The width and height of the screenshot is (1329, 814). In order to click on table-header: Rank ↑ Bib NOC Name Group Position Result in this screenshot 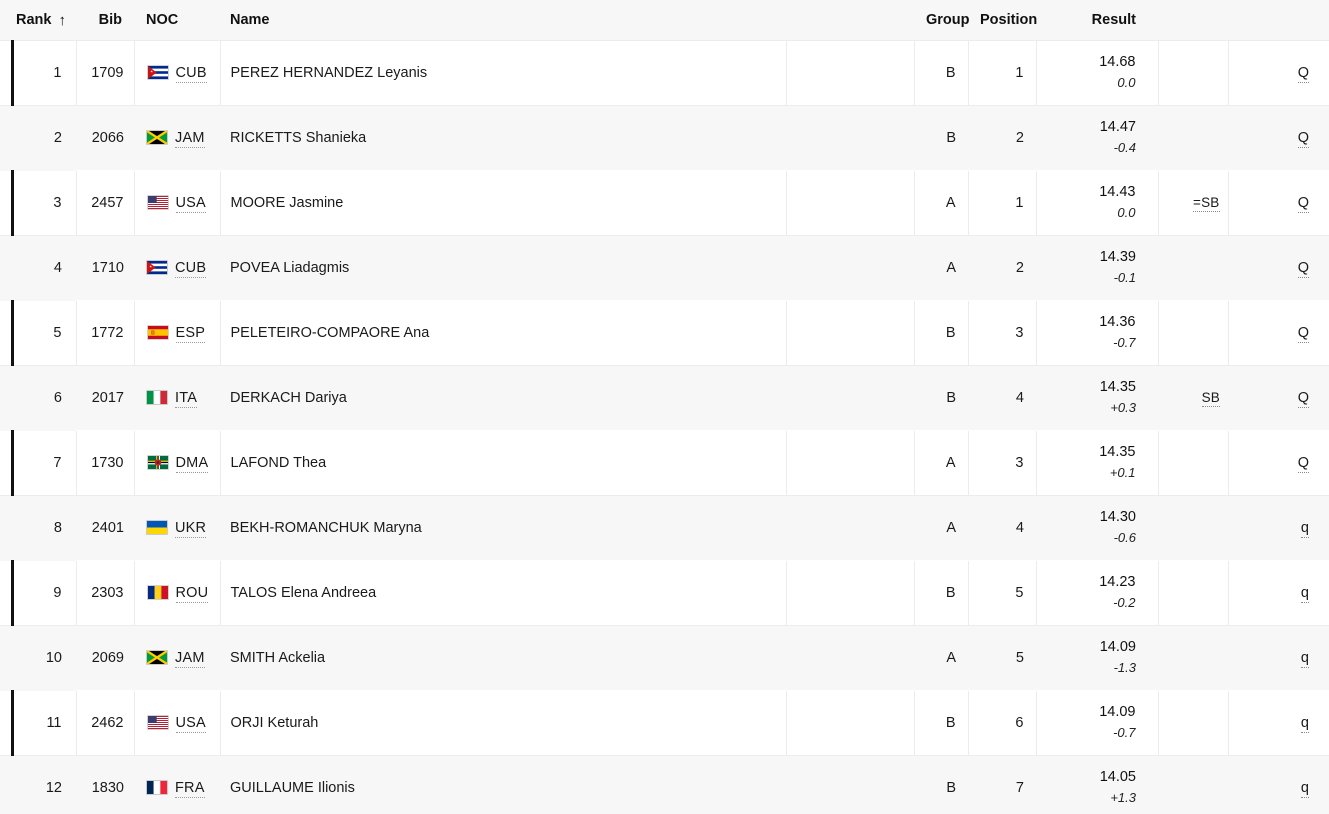, I will do `click(664, 20)`.